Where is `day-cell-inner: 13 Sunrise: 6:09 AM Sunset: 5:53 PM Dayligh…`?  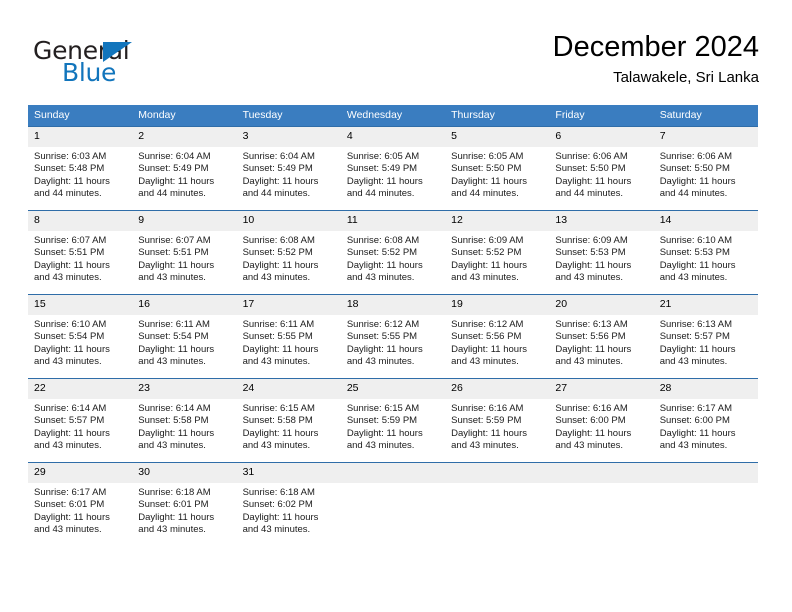
day-cell-inner: 13 Sunrise: 6:09 AM Sunset: 5:53 PM Dayligh… is located at coordinates (601, 252).